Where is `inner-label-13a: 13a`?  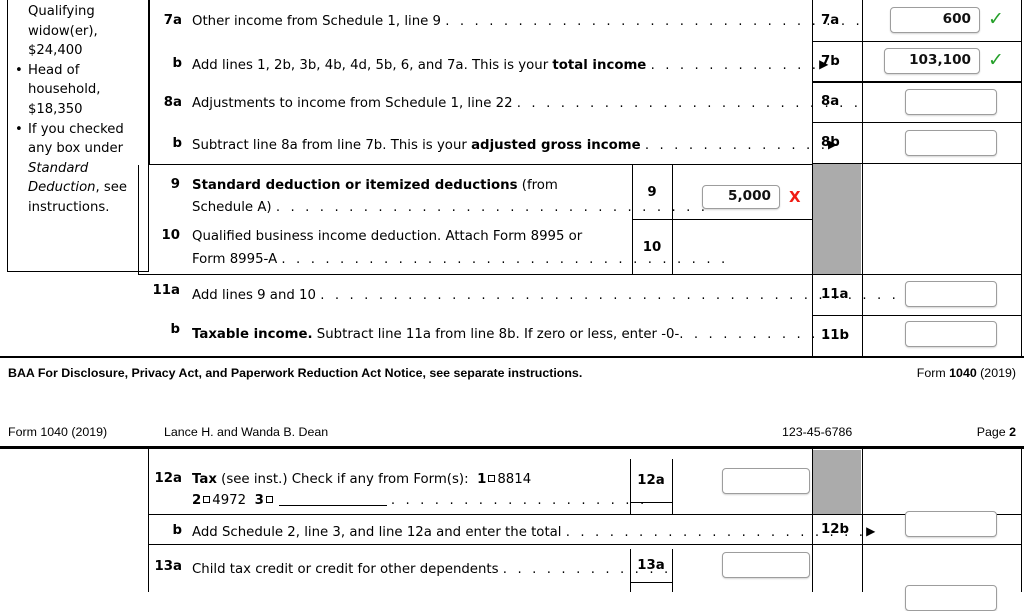 inner-label-13a: 13a is located at coordinates (651, 565).